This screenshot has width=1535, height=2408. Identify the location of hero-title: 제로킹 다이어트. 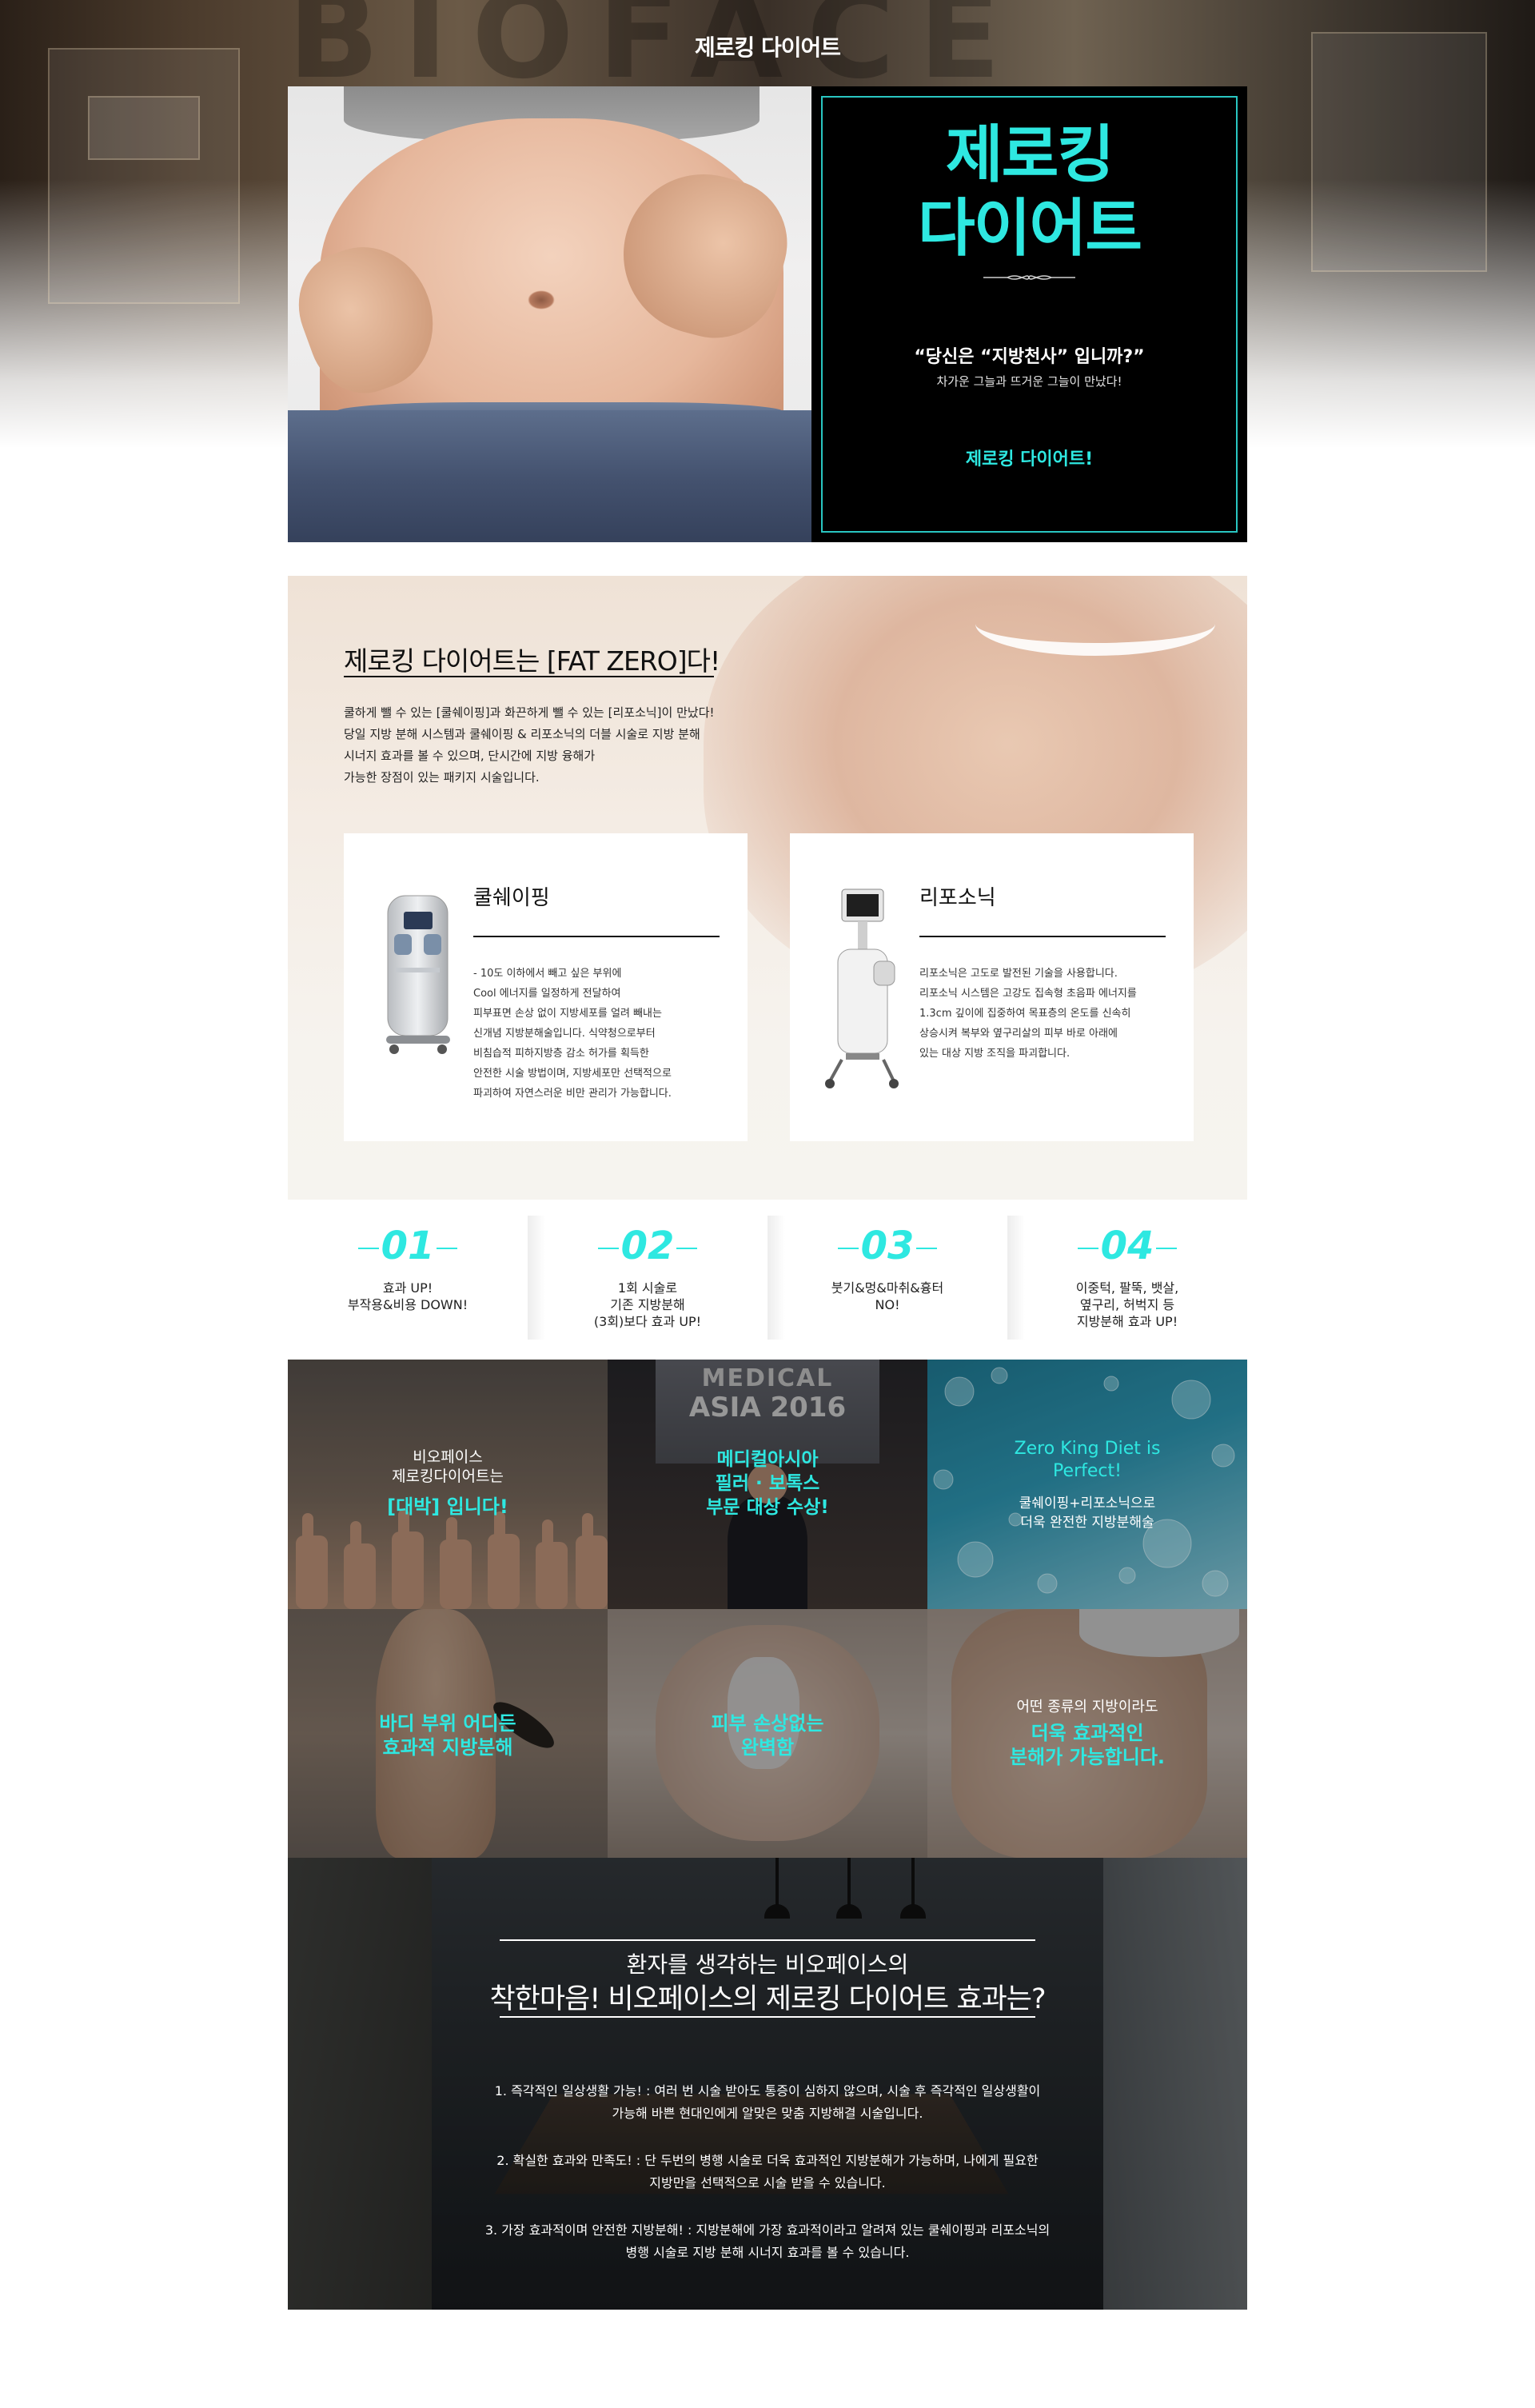
(1029, 192).